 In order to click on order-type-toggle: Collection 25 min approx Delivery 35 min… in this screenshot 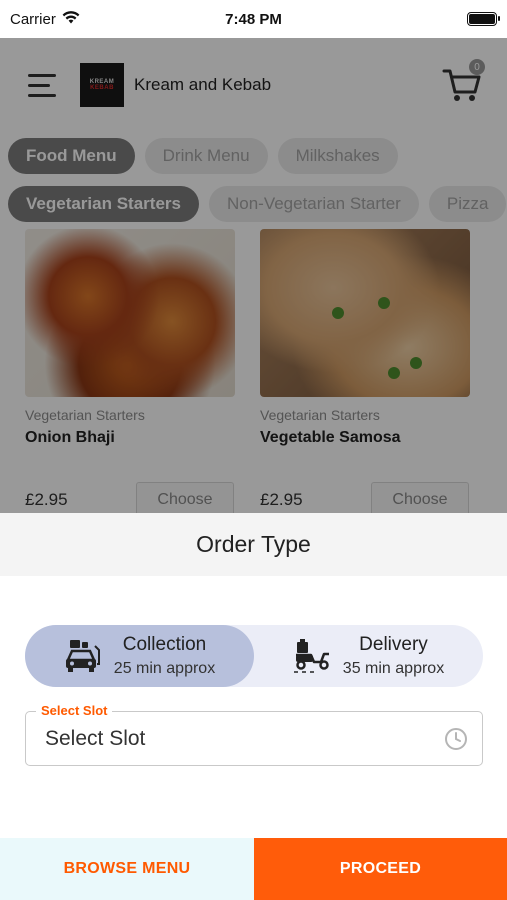, I will do `click(254, 656)`.